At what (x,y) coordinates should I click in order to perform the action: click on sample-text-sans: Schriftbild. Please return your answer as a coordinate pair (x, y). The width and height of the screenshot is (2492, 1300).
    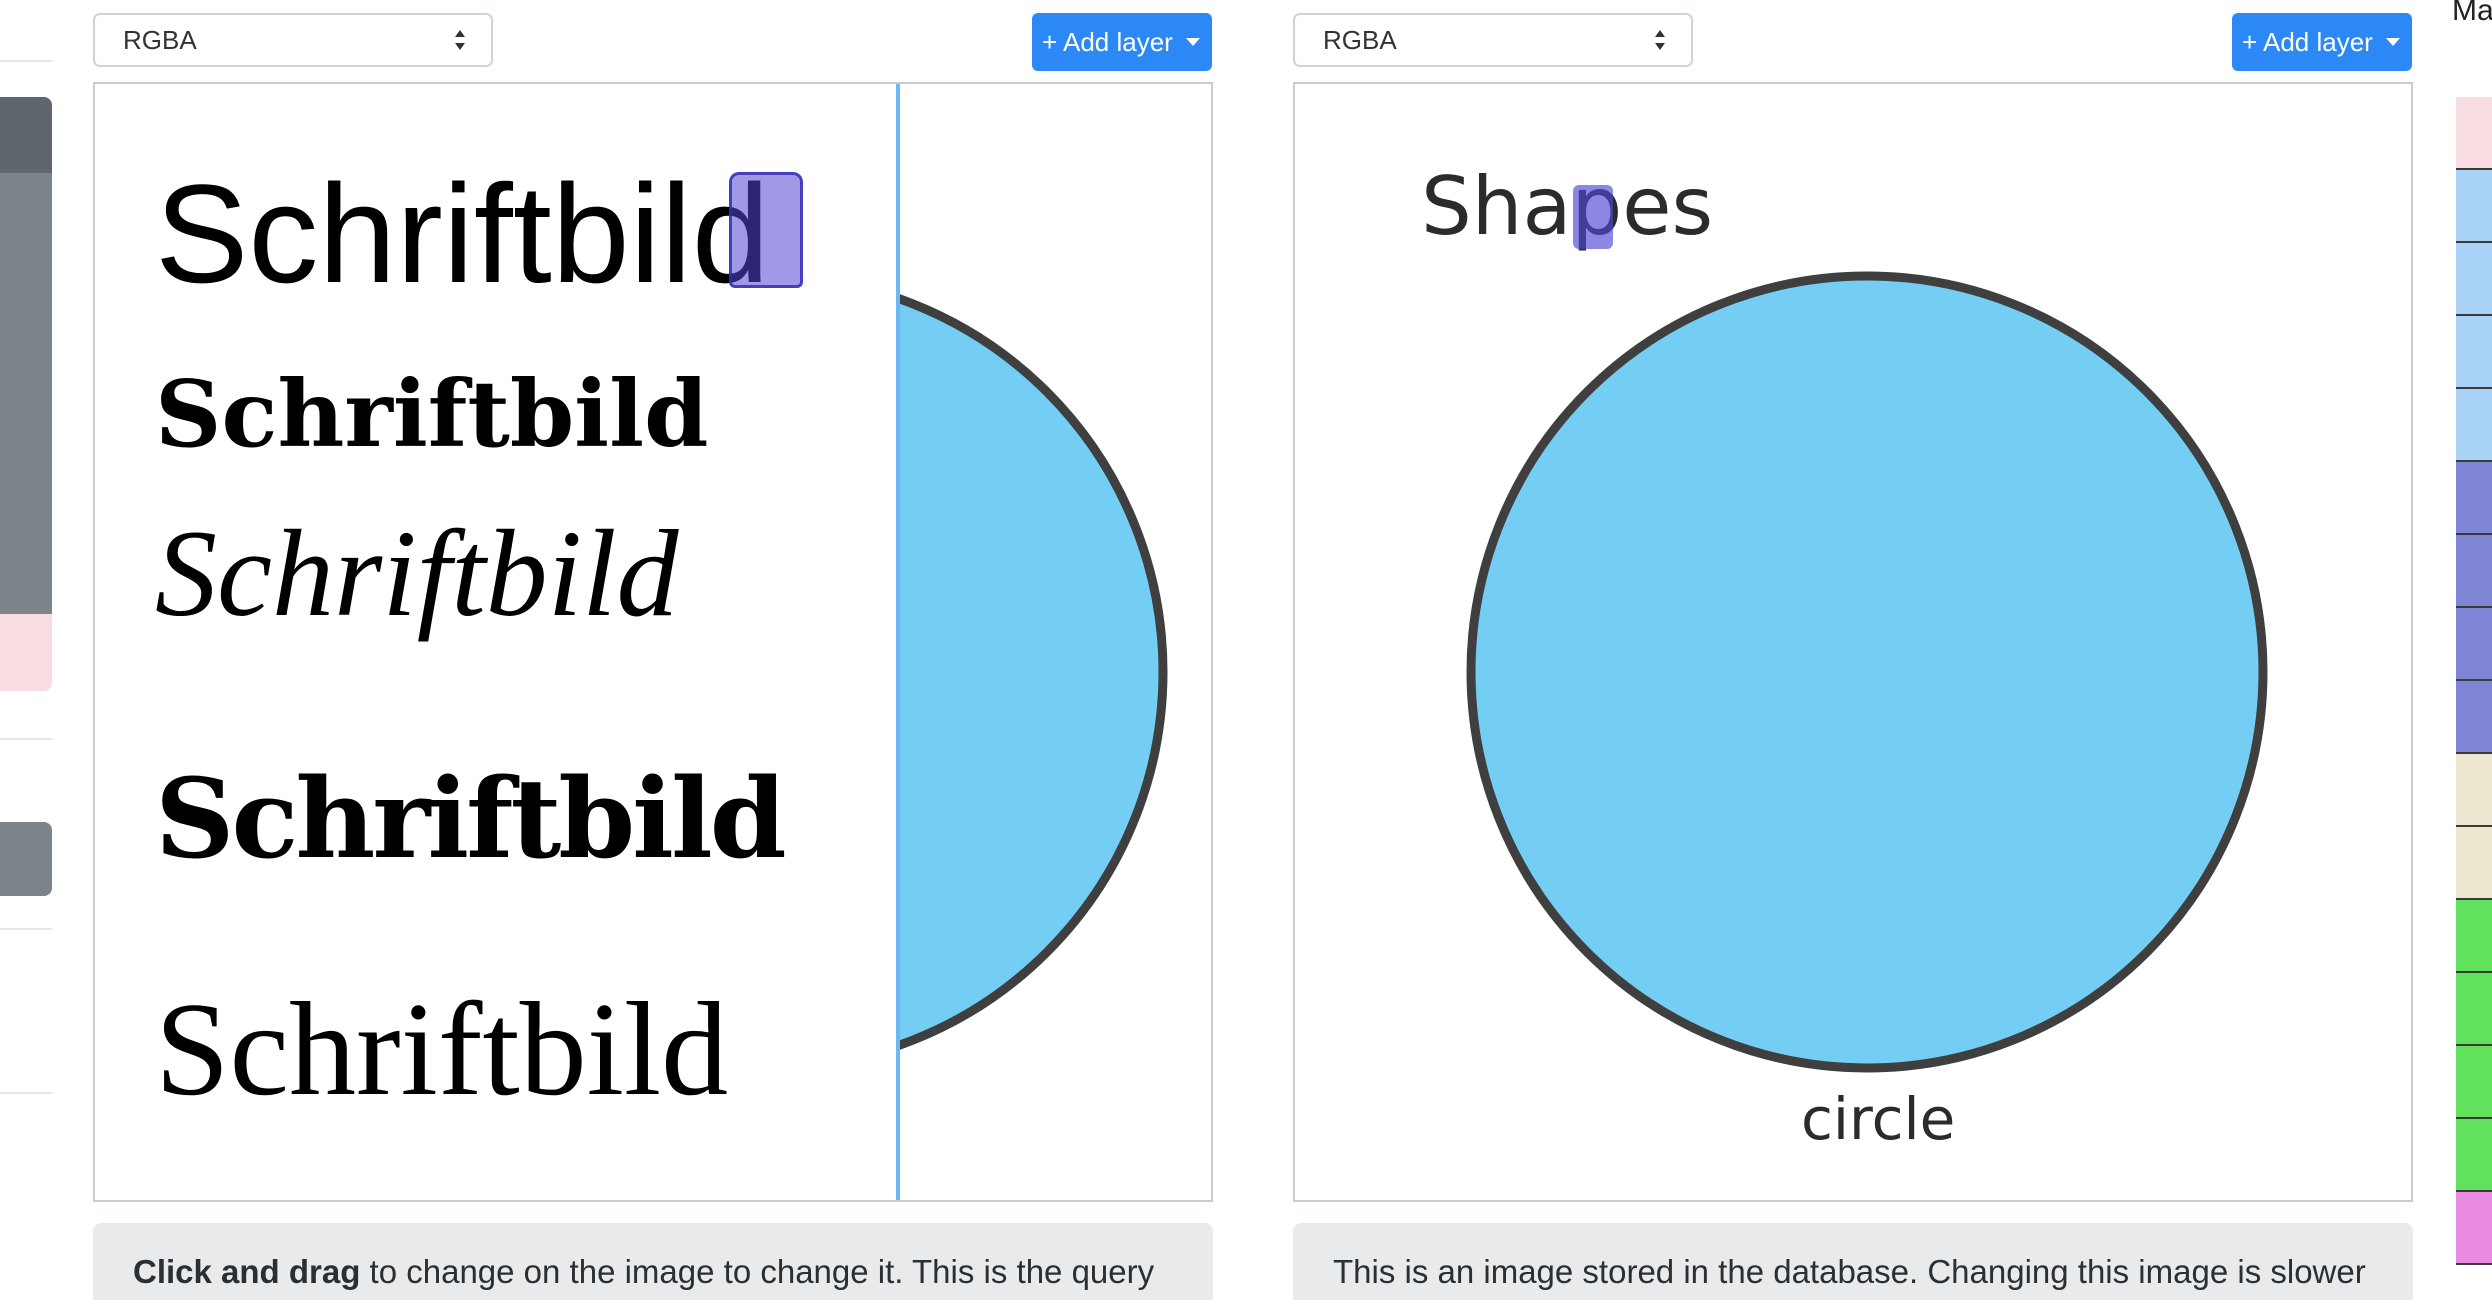
    Looking at the image, I should click on (462, 233).